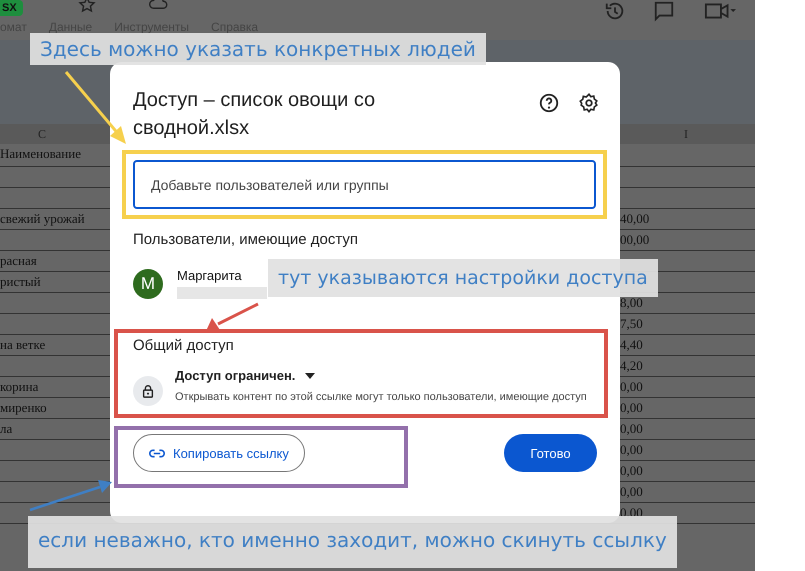  Describe the element at coordinates (381, 397) in the screenshot. I see `access-description: Открывать контент по этой ссылке могут только пользователи, имеющие доступ` at that location.